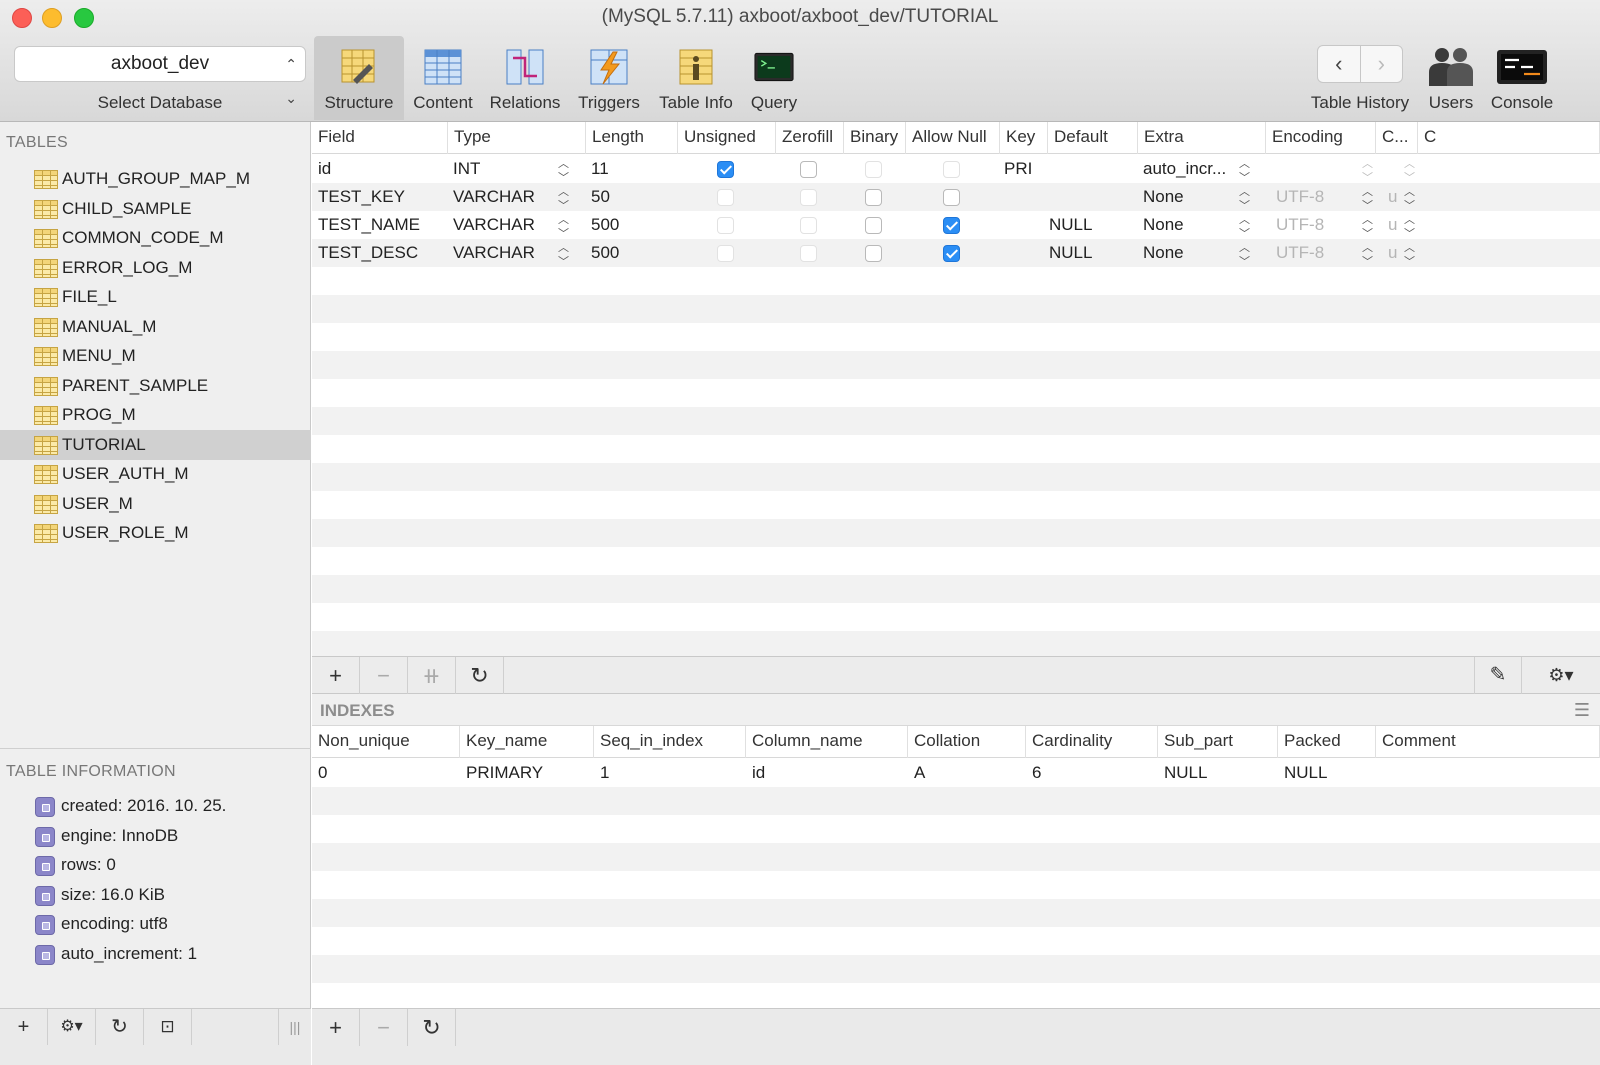  I want to click on column-header: Comment, so click(1488, 742).